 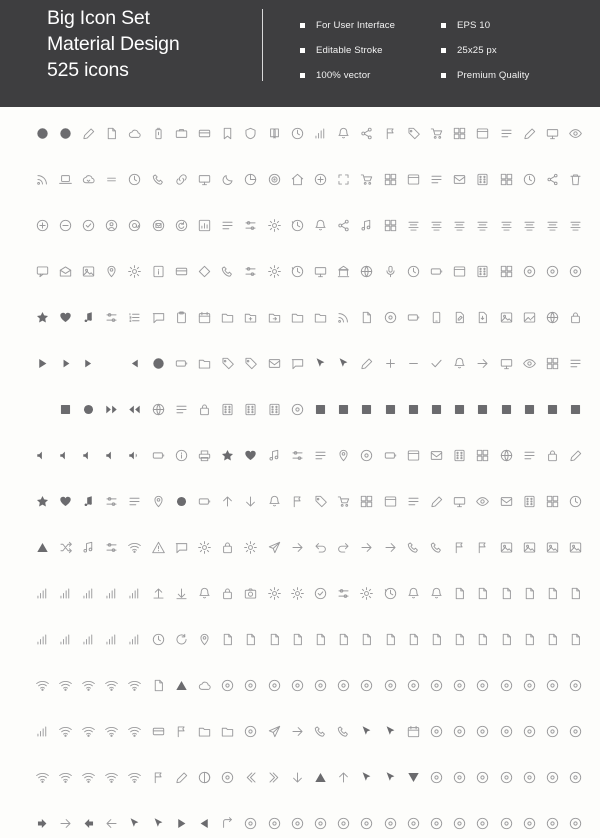 I want to click on check-icon, so click(x=436, y=363).